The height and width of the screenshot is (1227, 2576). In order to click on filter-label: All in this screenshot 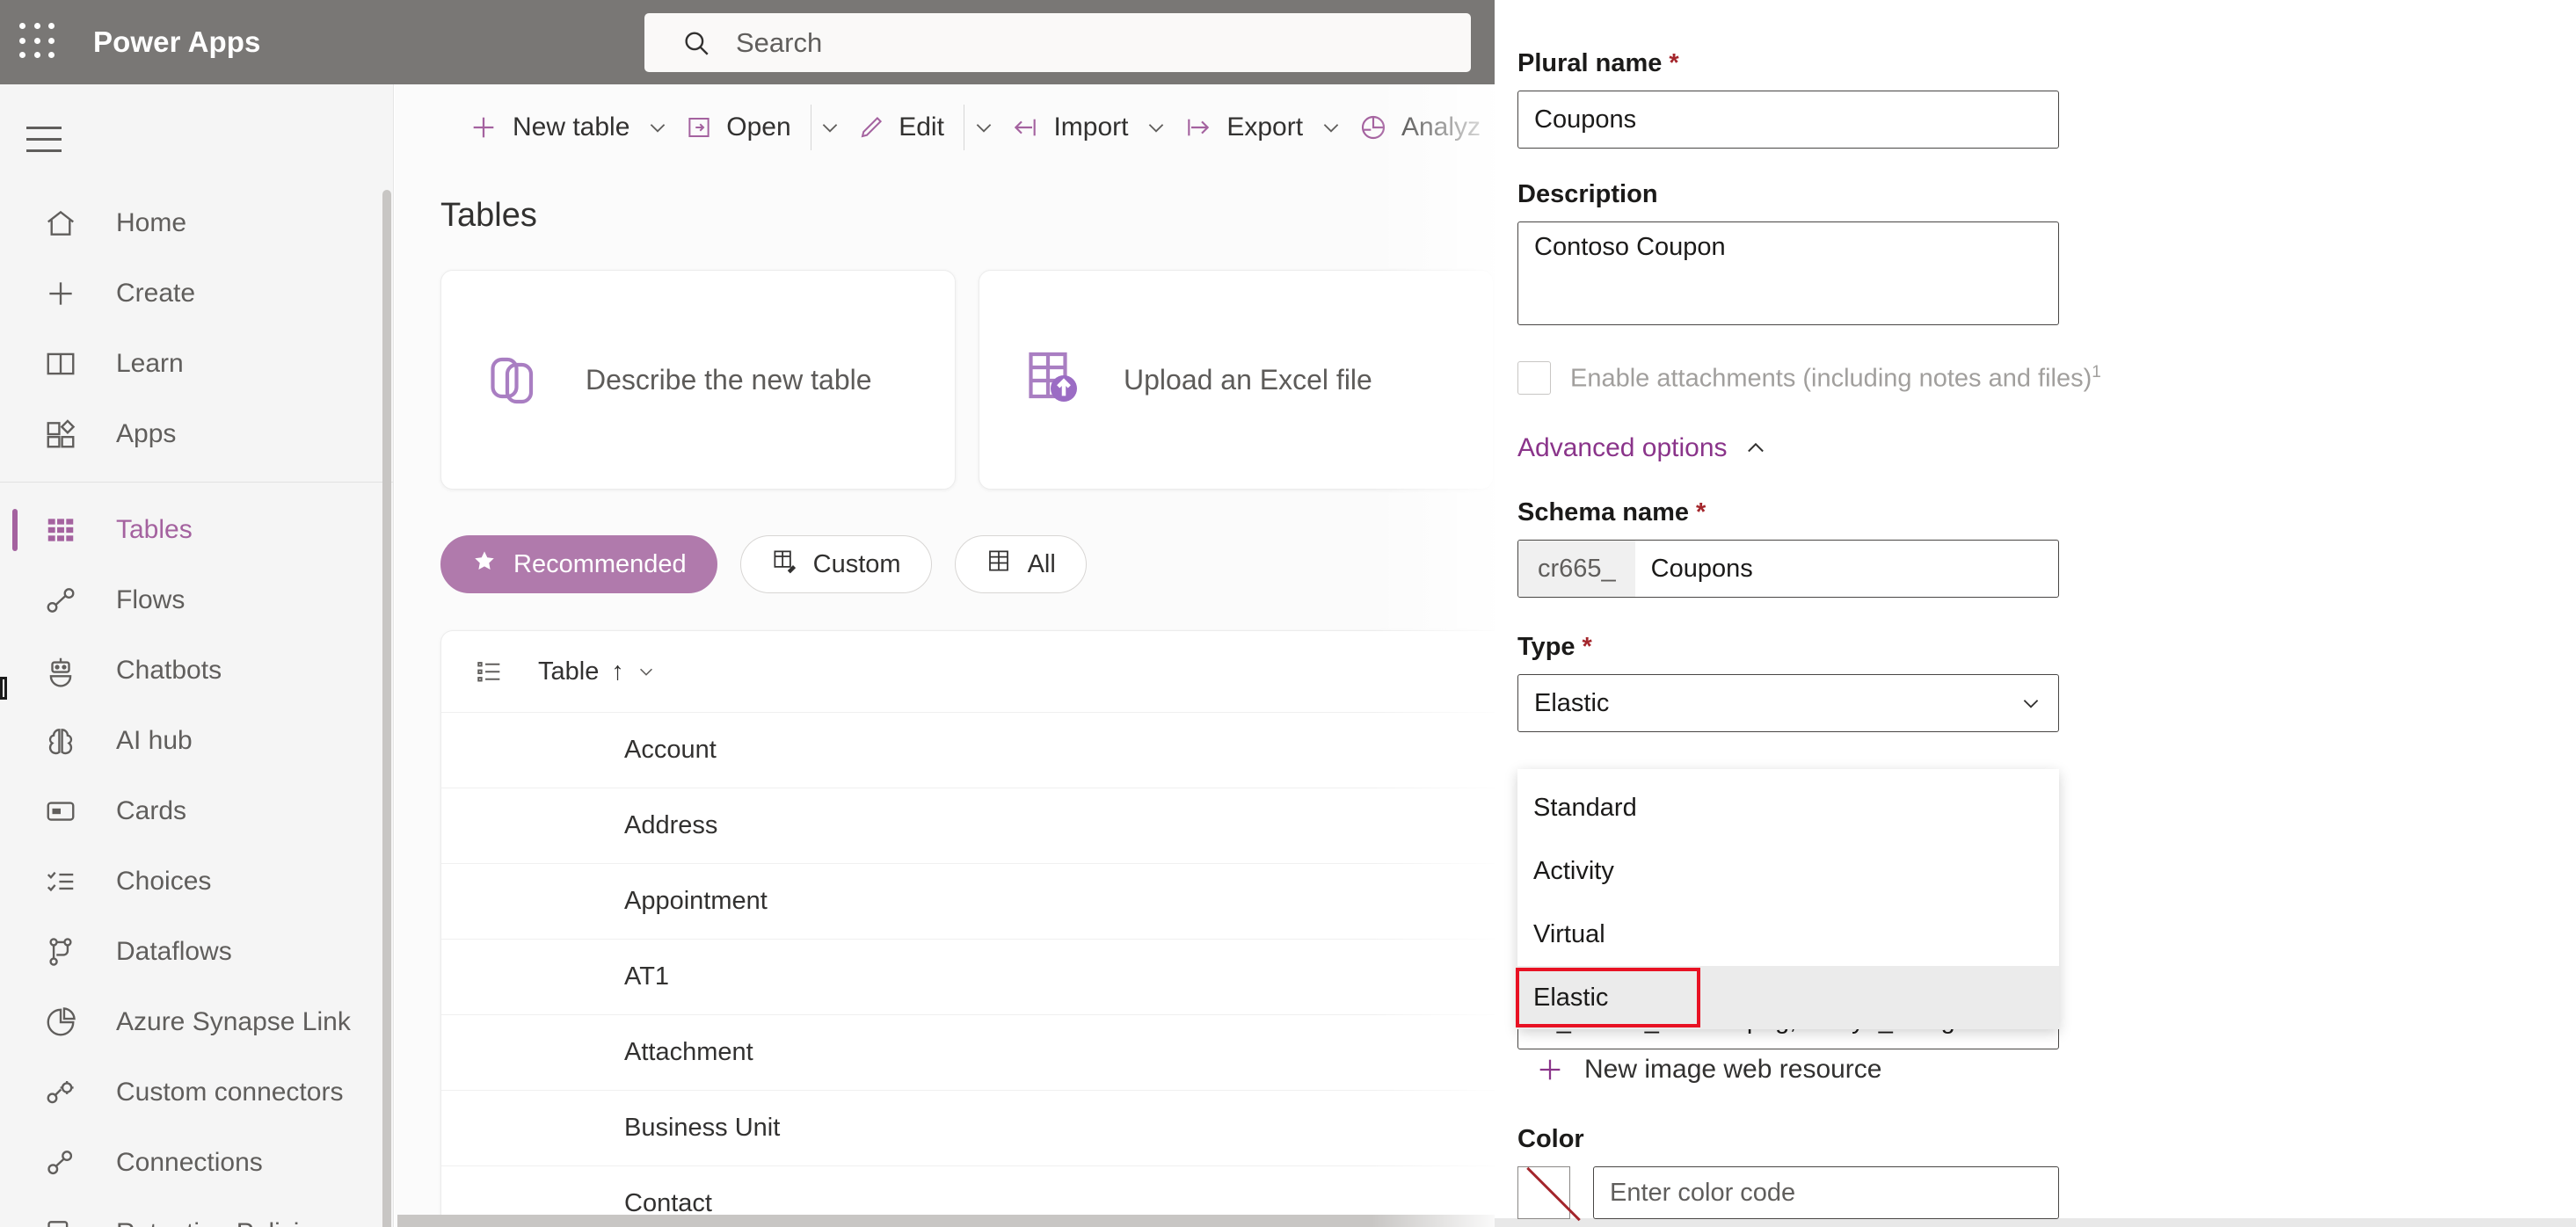, I will do `click(1041, 563)`.